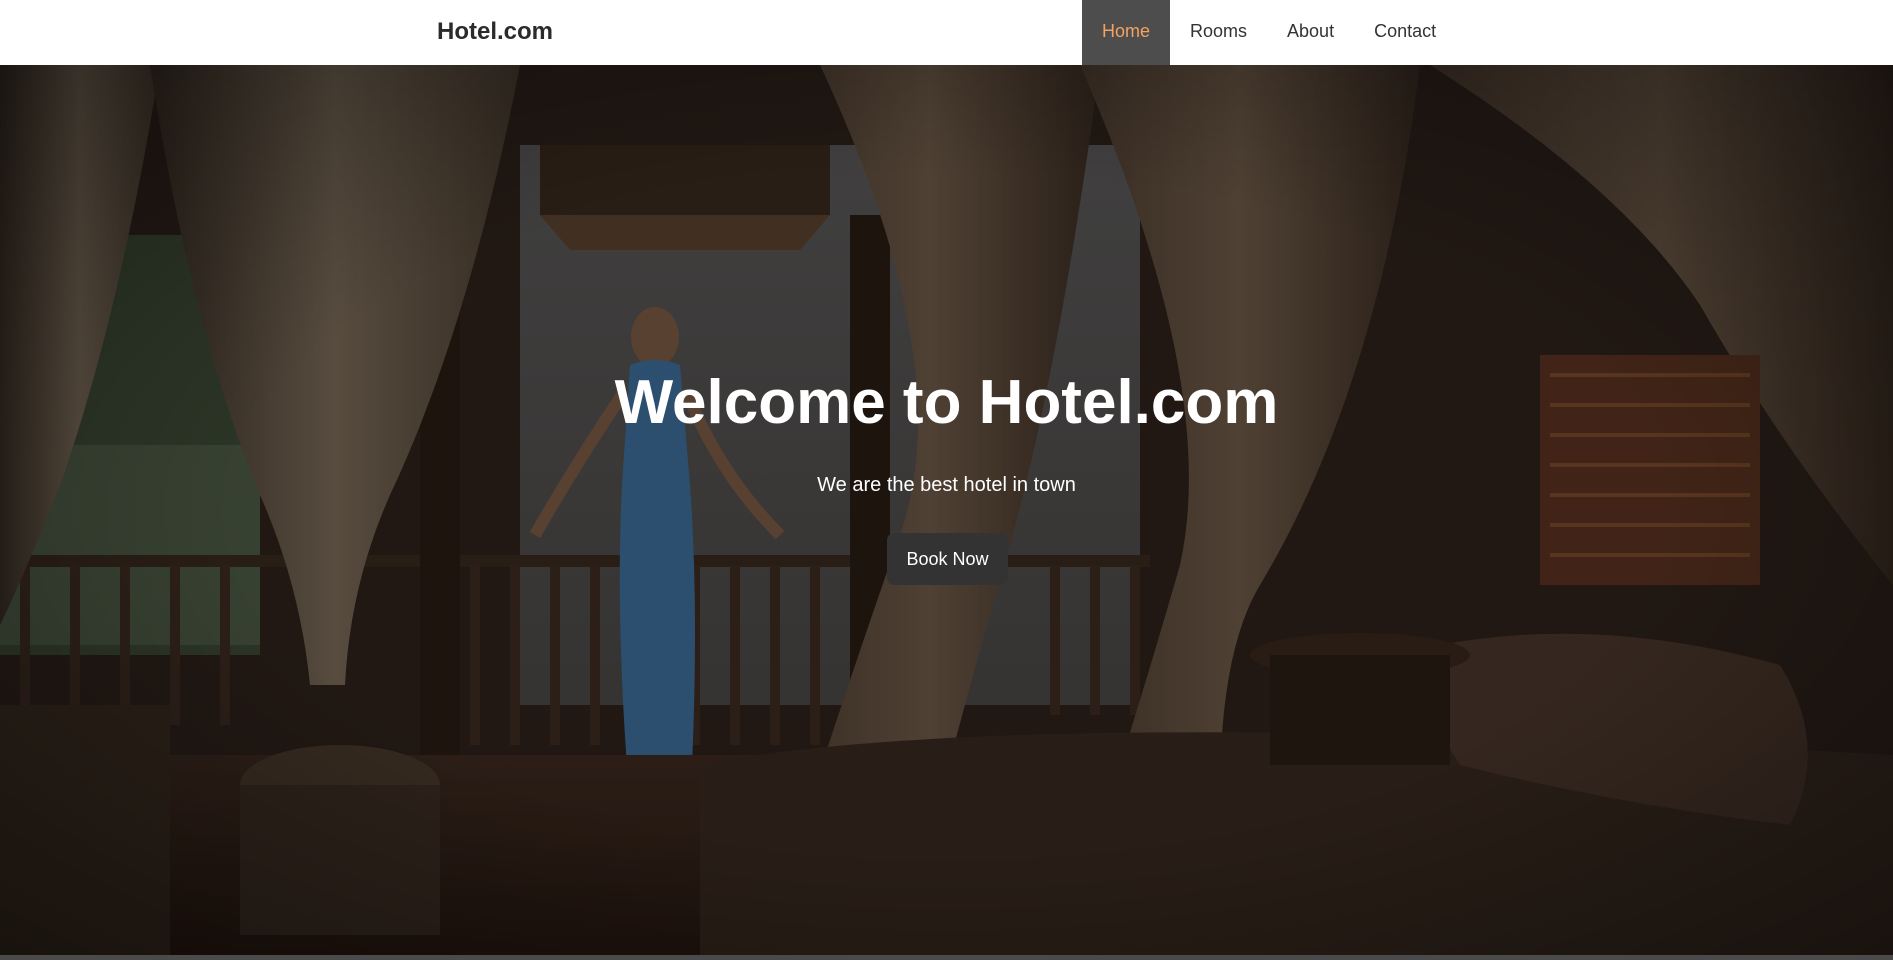  What do you see at coordinates (946, 402) in the screenshot?
I see `hero-title: Welcome to Hotel.com` at bounding box center [946, 402].